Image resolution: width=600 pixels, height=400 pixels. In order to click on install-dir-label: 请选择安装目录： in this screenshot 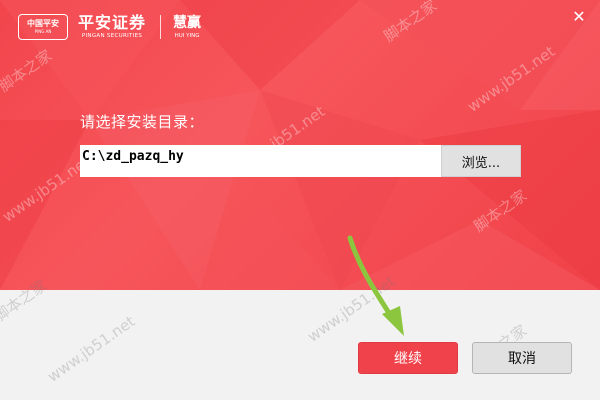, I will do `click(142, 122)`.